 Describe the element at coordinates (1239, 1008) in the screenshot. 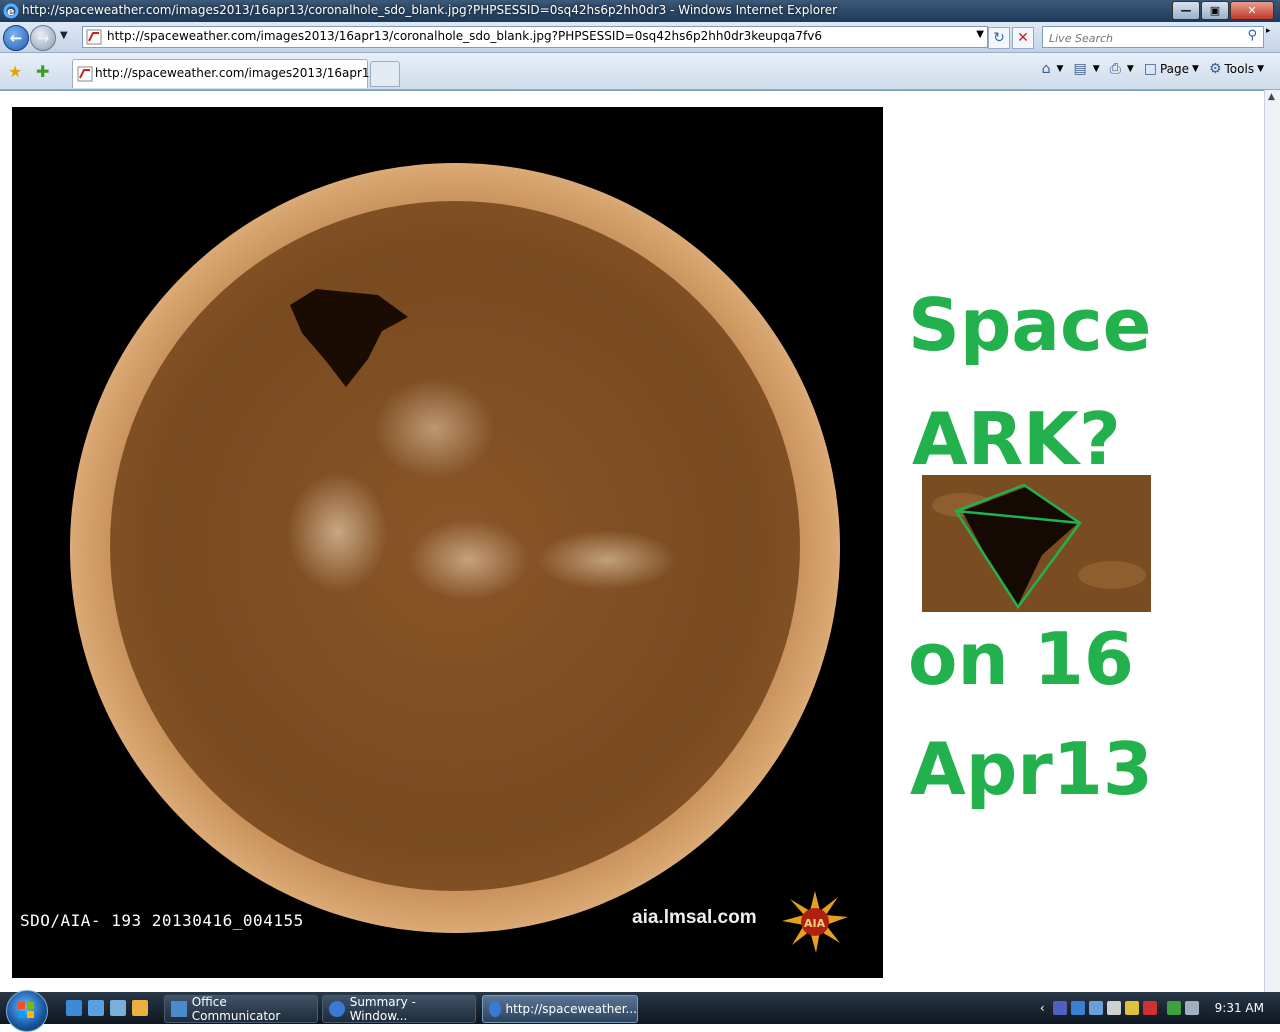

I see `system-clock: 9:31 AM` at that location.